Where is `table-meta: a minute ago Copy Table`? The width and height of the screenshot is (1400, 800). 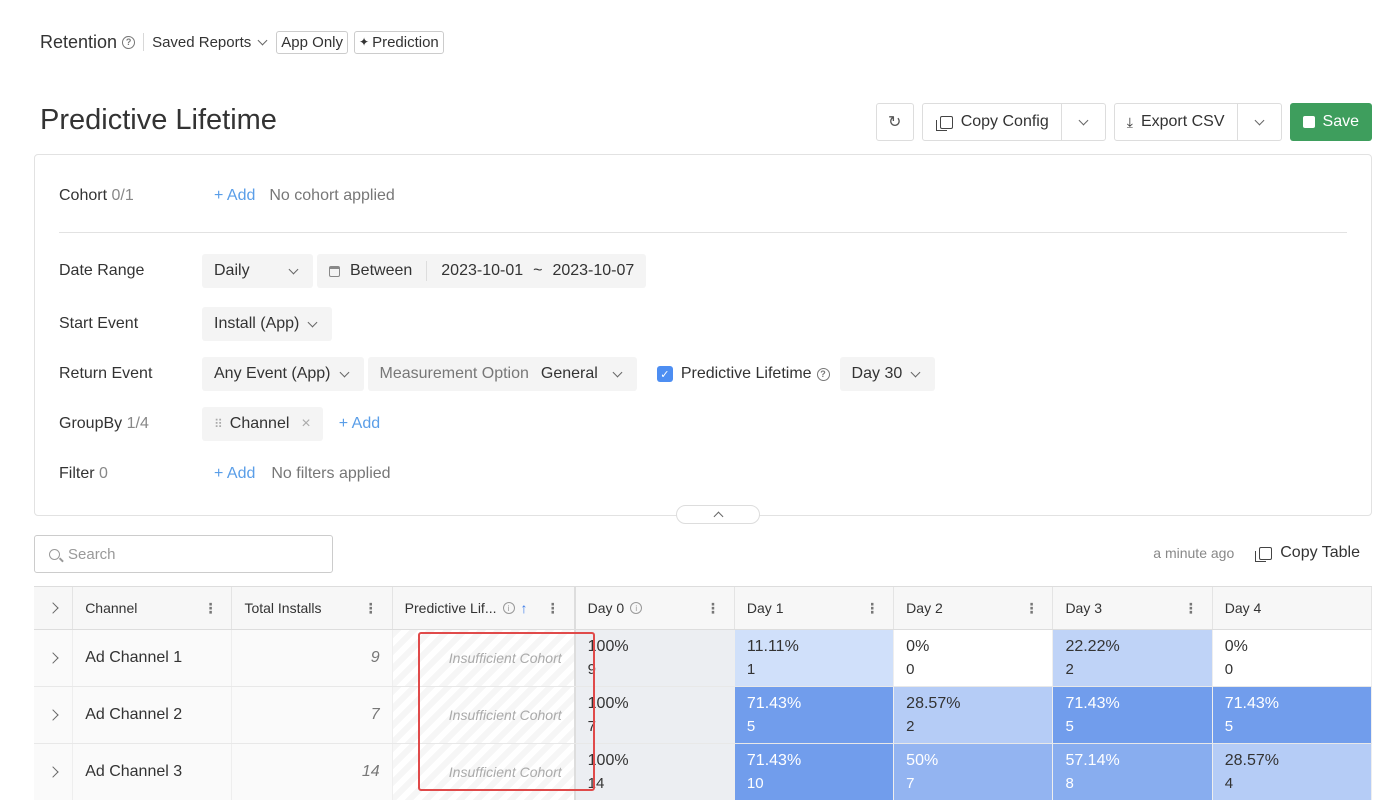
table-meta: a minute ago Copy Table is located at coordinates (1256, 553).